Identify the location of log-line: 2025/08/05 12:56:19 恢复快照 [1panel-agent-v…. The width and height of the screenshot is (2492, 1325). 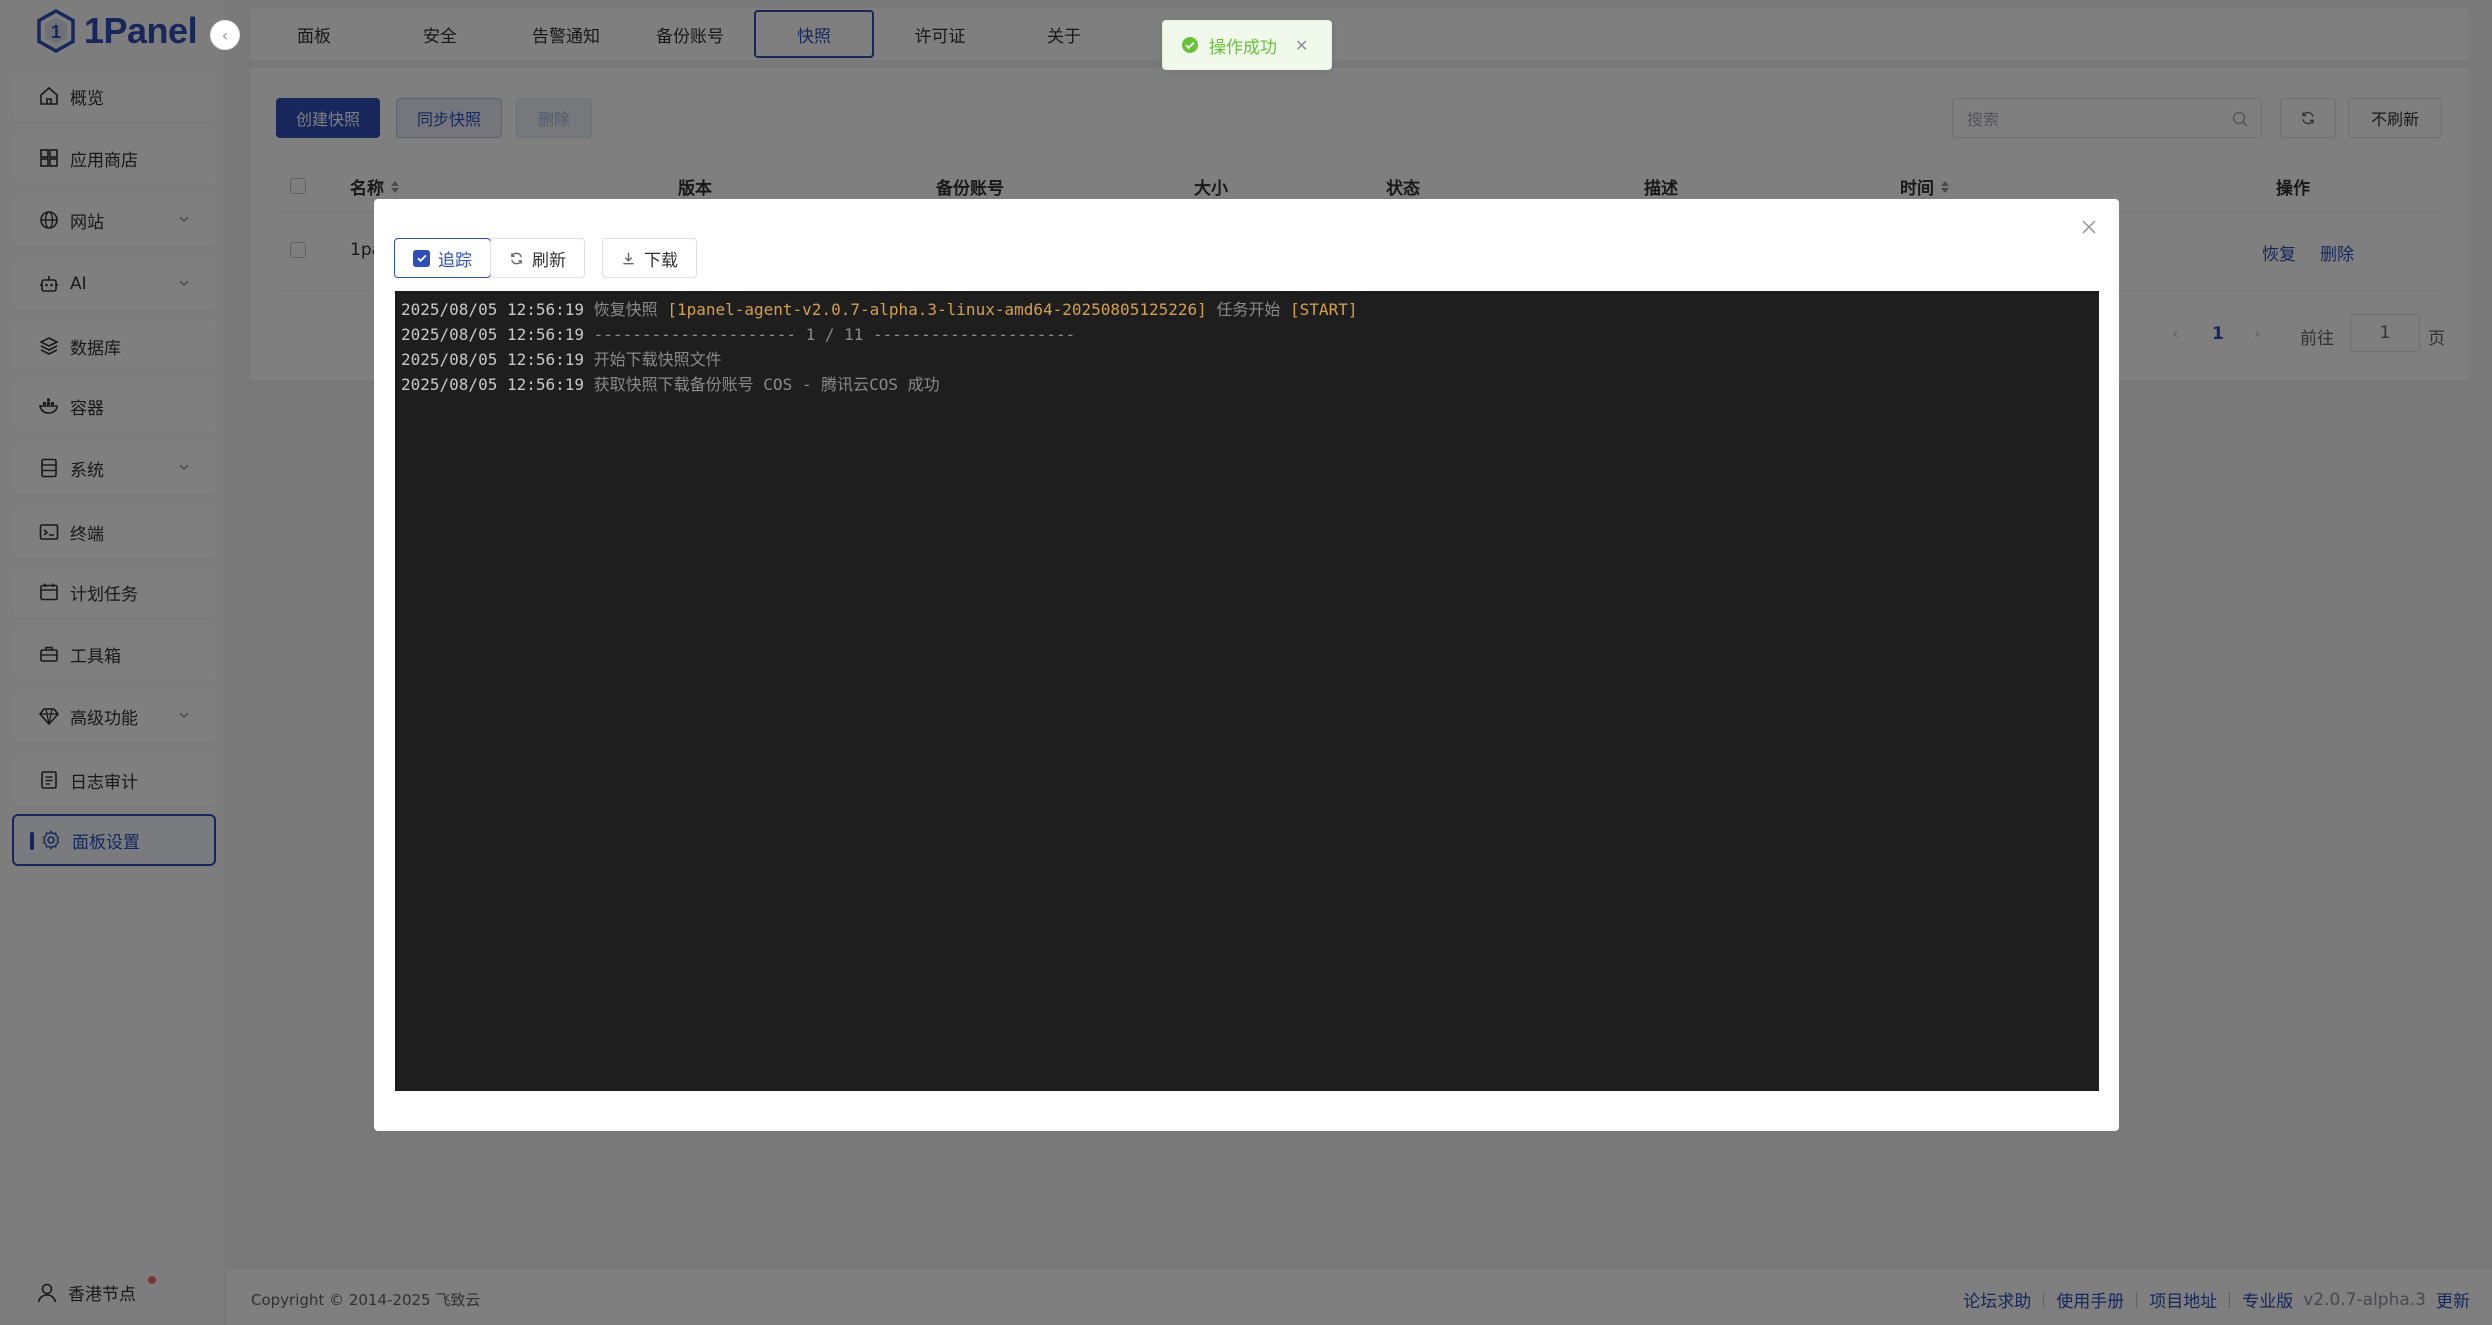
(1247, 309).